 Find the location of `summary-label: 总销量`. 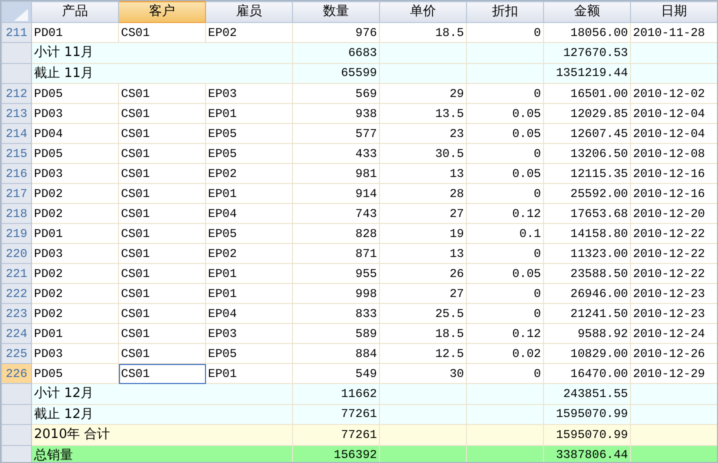

summary-label: 总销量 is located at coordinates (162, 453).